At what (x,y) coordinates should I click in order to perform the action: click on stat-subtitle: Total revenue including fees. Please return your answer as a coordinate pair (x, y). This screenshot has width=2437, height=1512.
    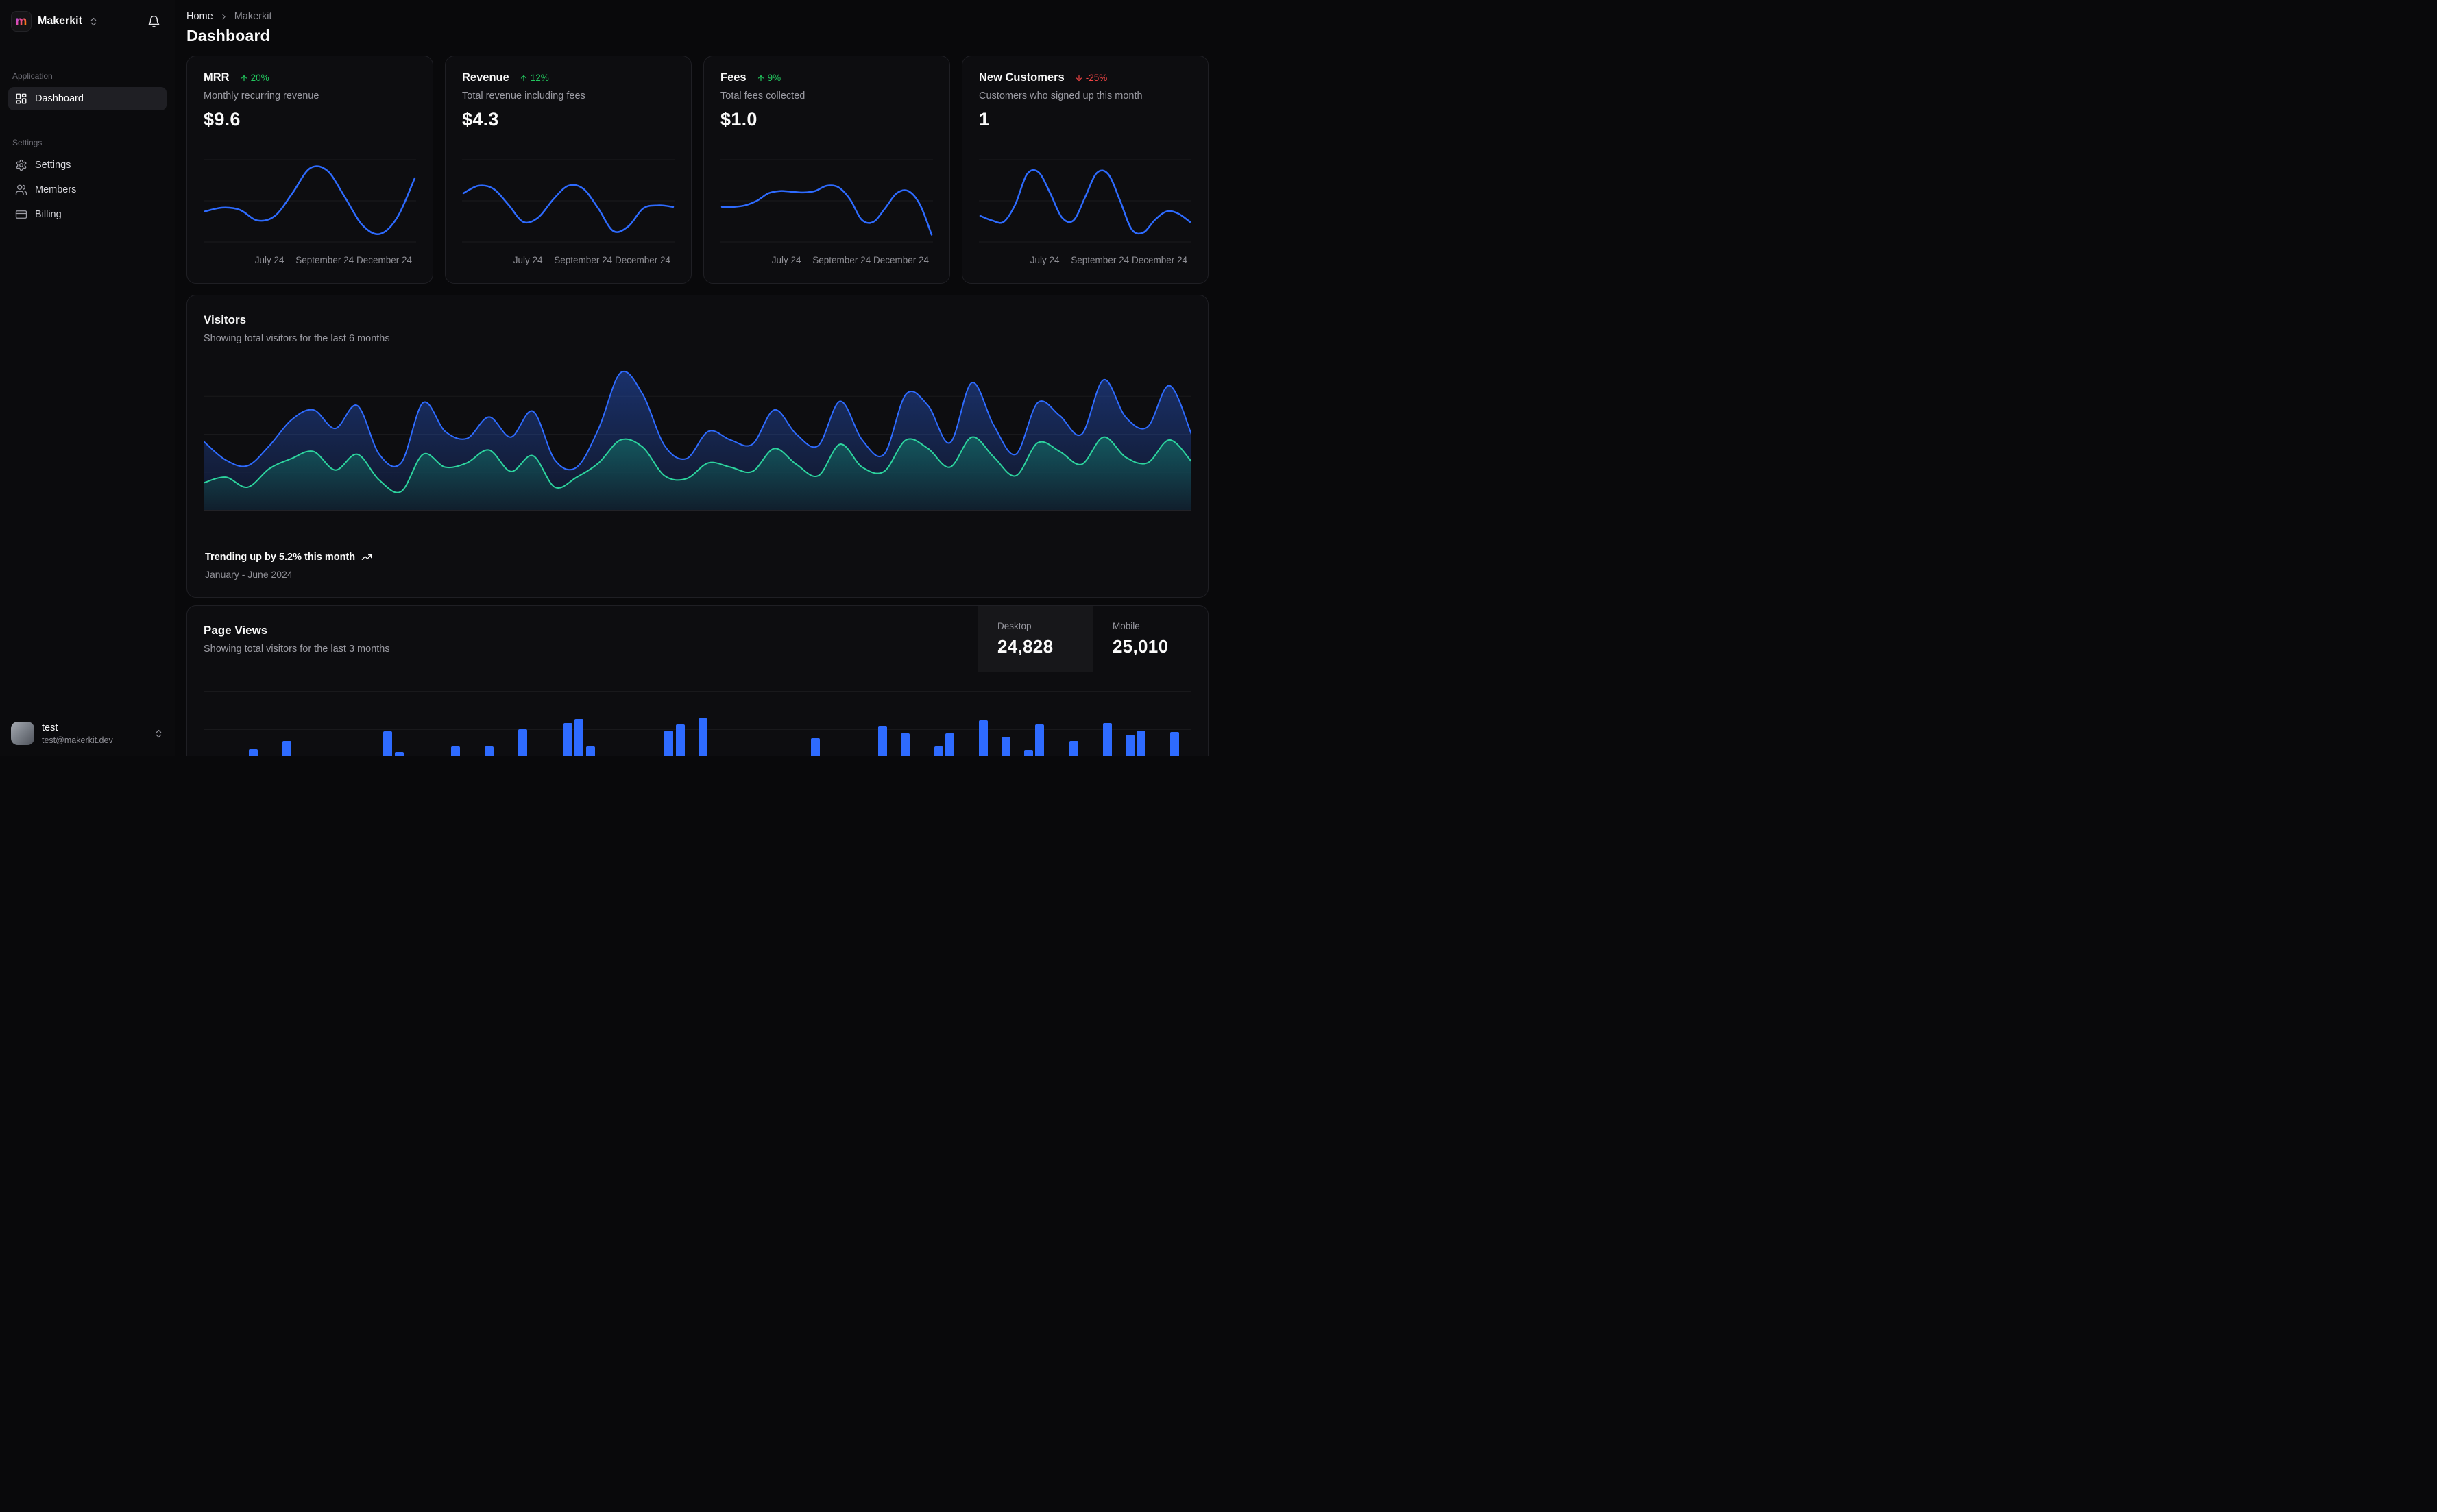
    Looking at the image, I should click on (524, 95).